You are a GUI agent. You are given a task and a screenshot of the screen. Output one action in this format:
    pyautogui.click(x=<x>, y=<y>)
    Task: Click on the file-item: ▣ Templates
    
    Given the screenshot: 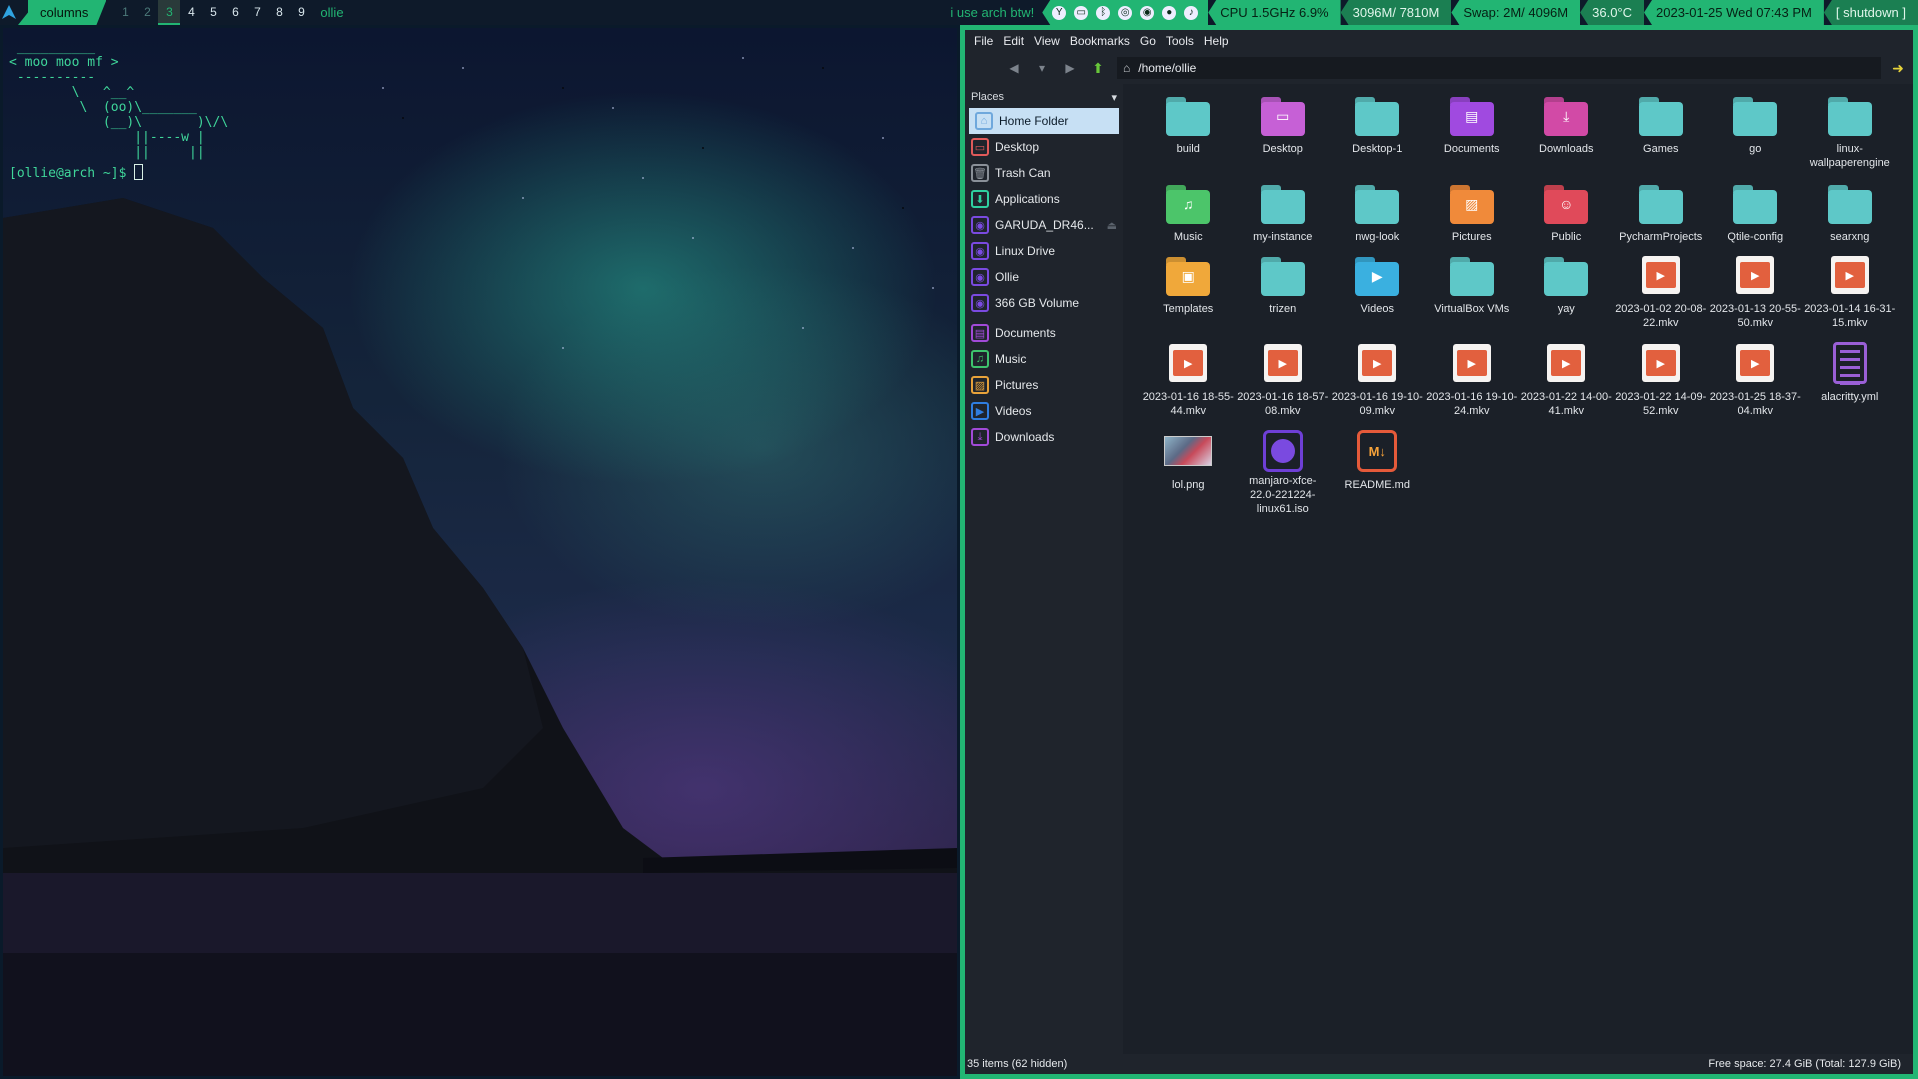 What is the action you would take?
    pyautogui.click(x=1188, y=296)
    